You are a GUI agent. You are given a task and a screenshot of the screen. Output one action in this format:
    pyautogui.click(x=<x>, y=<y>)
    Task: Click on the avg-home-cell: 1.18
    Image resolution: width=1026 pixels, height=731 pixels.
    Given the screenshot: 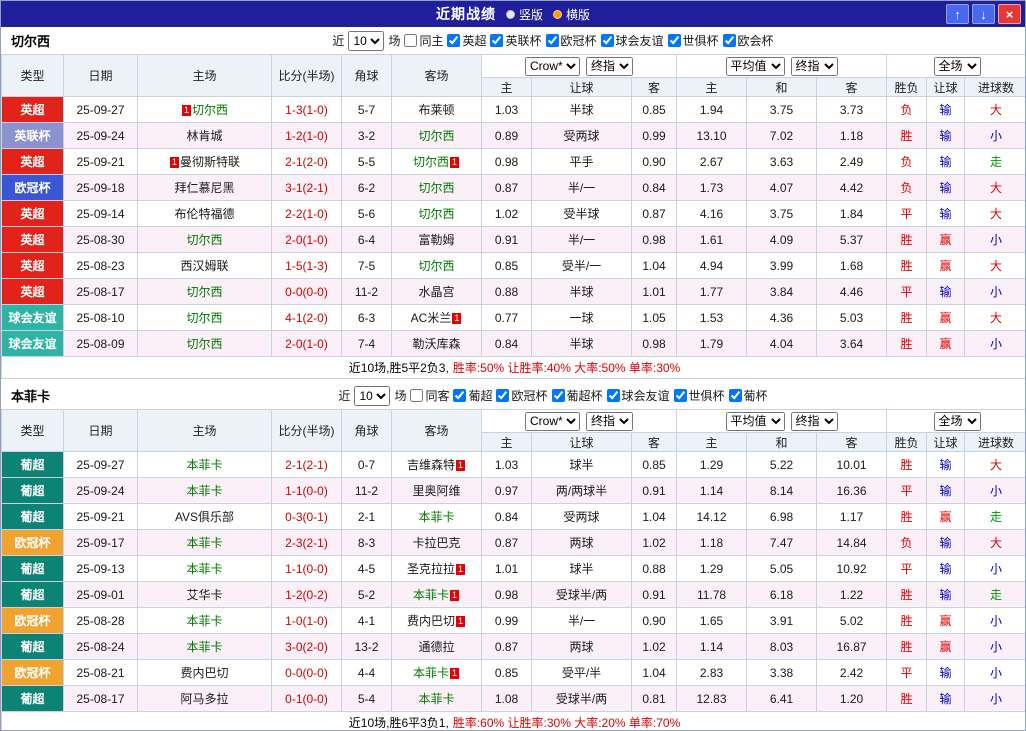 What is the action you would take?
    pyautogui.click(x=712, y=542)
    